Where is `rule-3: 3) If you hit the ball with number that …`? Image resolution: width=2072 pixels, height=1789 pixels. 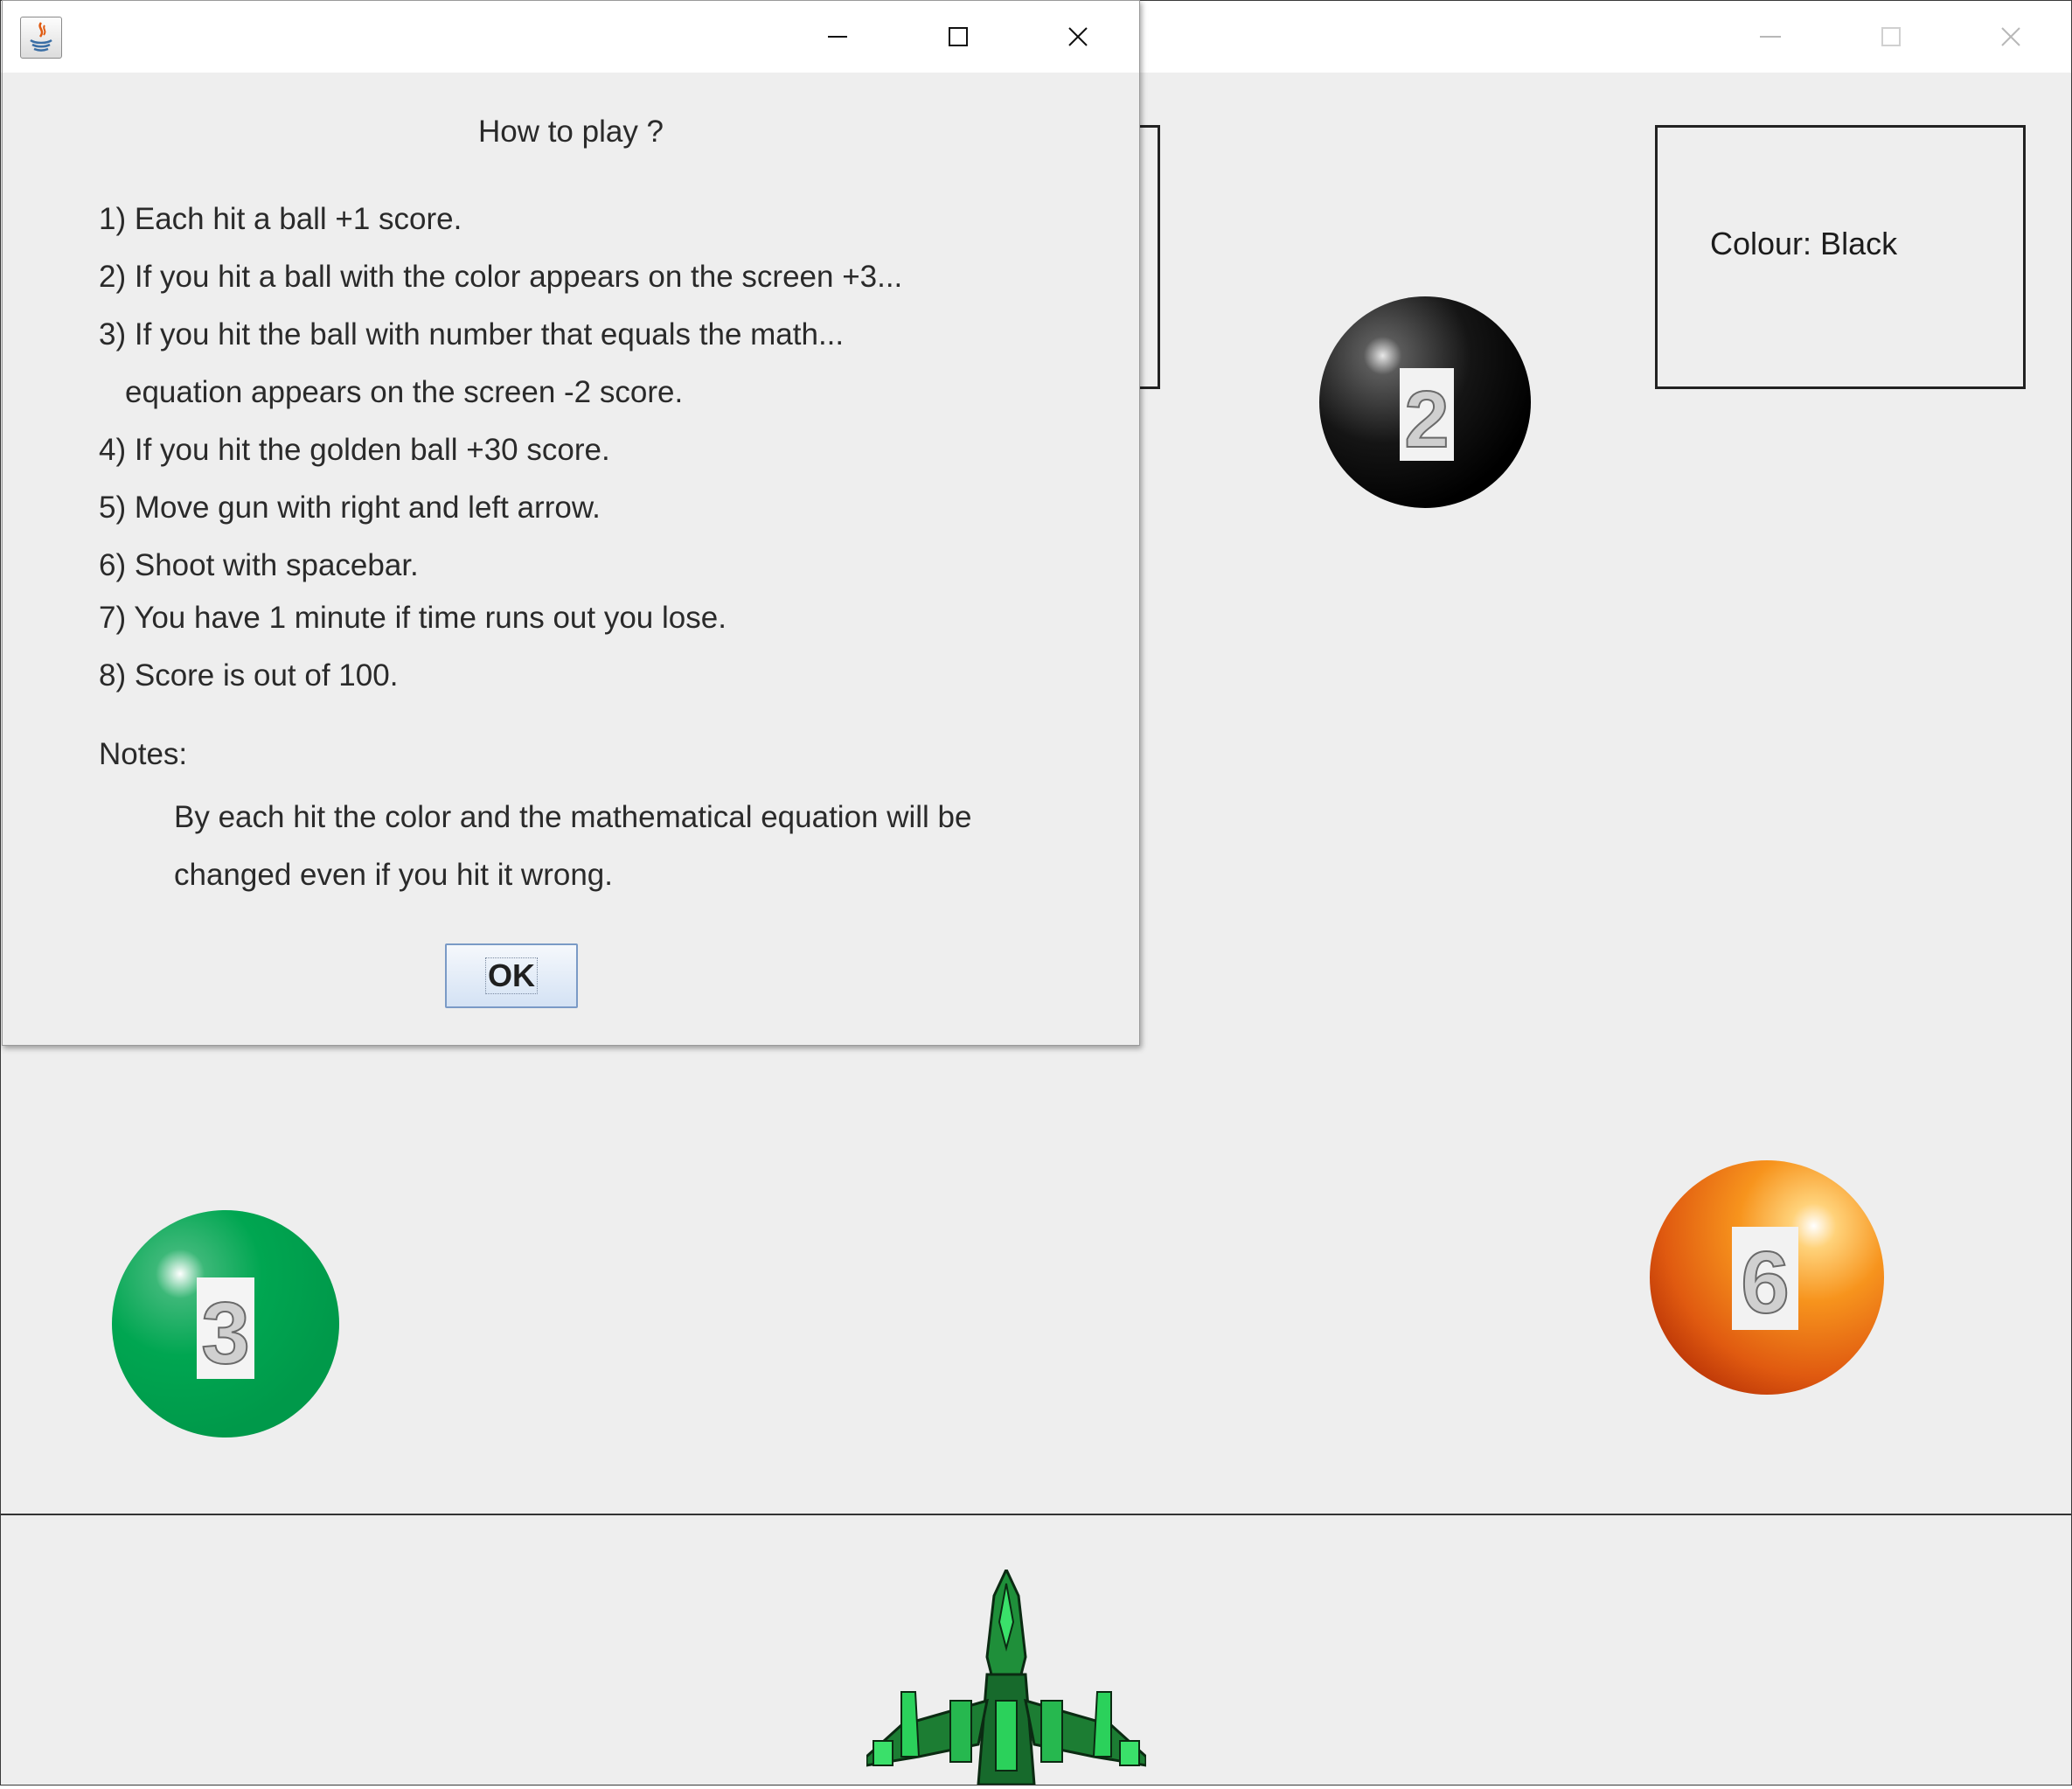 rule-3: 3) If you hit the ball with number that … is located at coordinates (472, 334).